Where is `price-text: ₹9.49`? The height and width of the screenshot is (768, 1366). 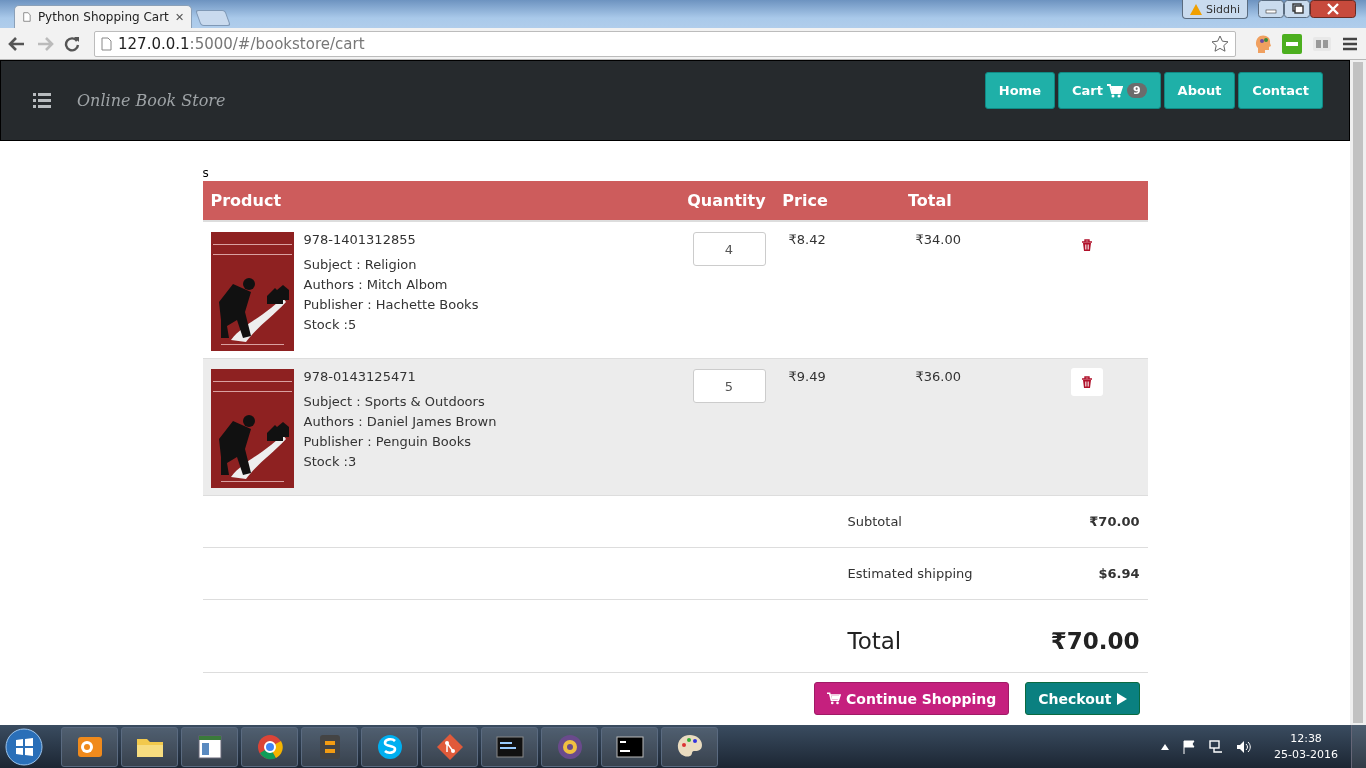 price-text: ₹9.49 is located at coordinates (807, 376).